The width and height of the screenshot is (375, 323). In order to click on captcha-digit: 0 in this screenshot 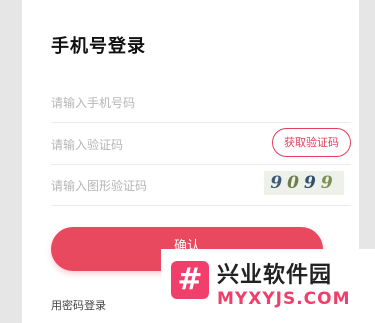, I will do `click(295, 183)`.